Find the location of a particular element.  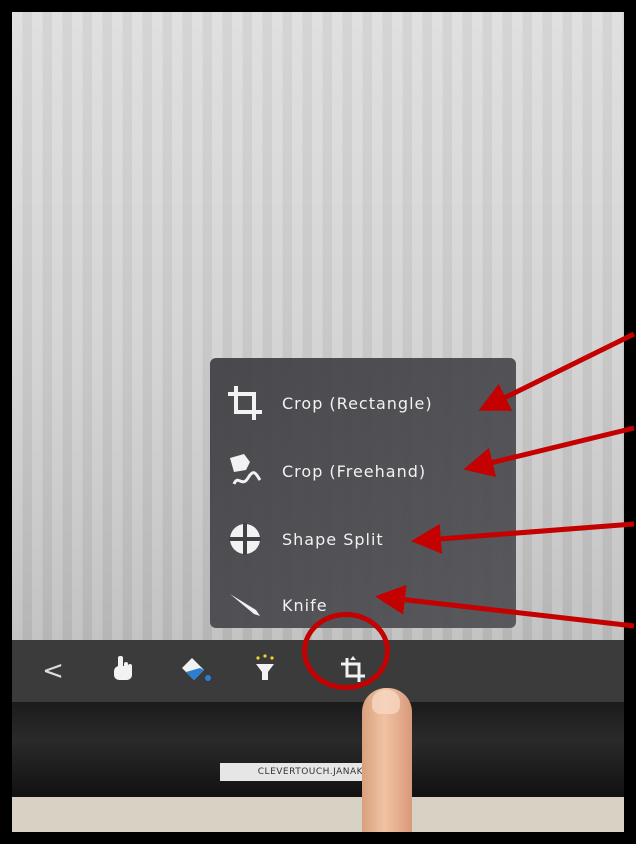

annotation-circle is located at coordinates (346, 651).